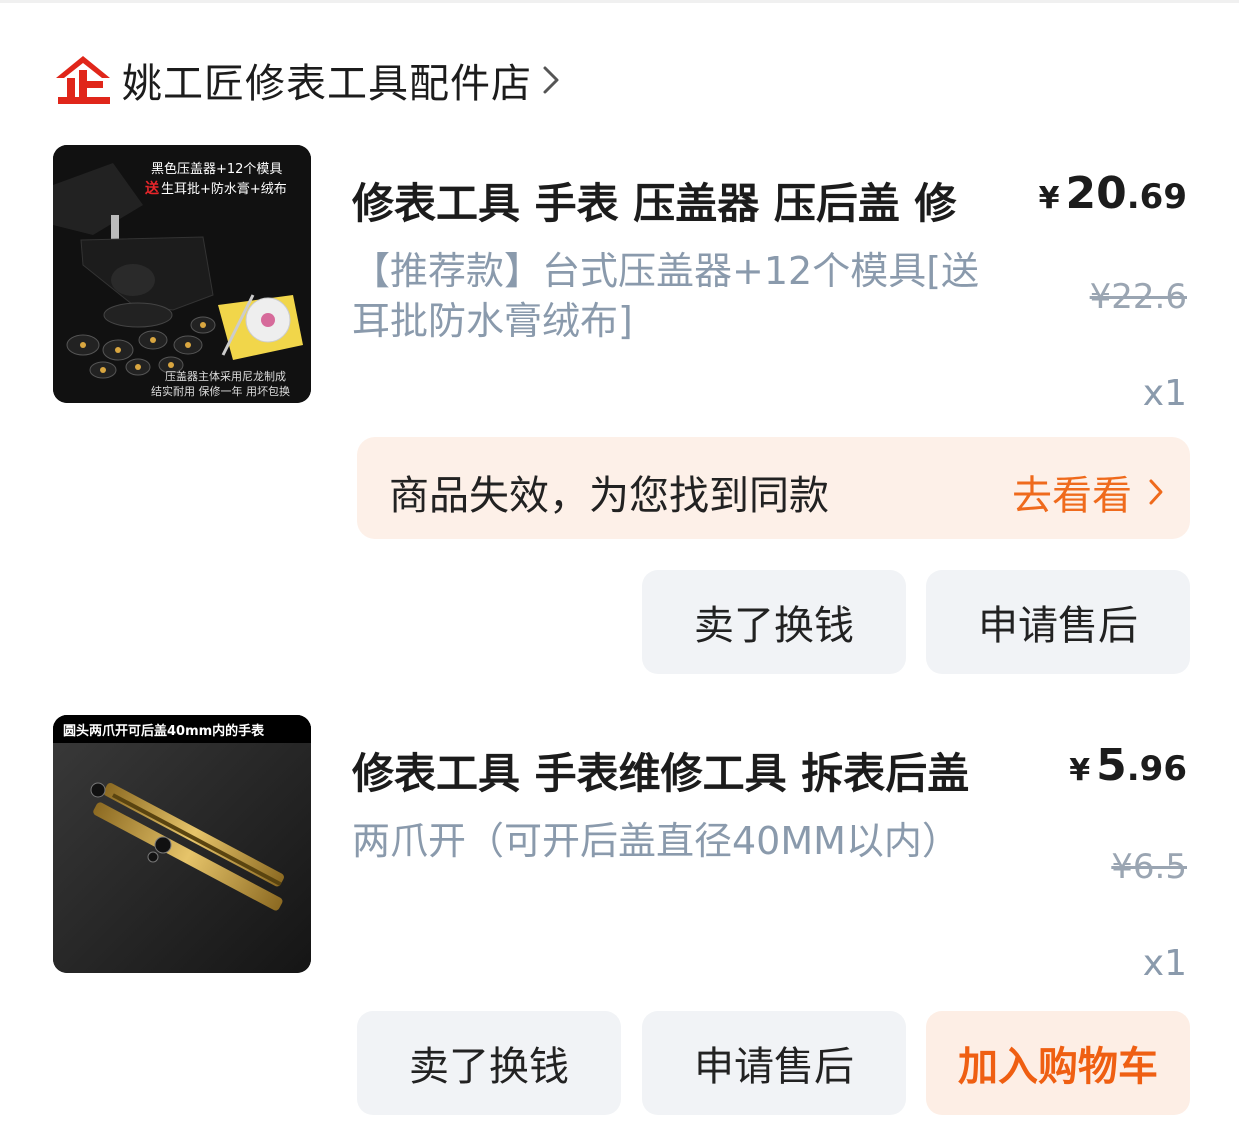 Image resolution: width=1239 pixels, height=1121 pixels. What do you see at coordinates (609, 496) in the screenshot?
I see `notice-text: 商品失效，为您找到同款` at bounding box center [609, 496].